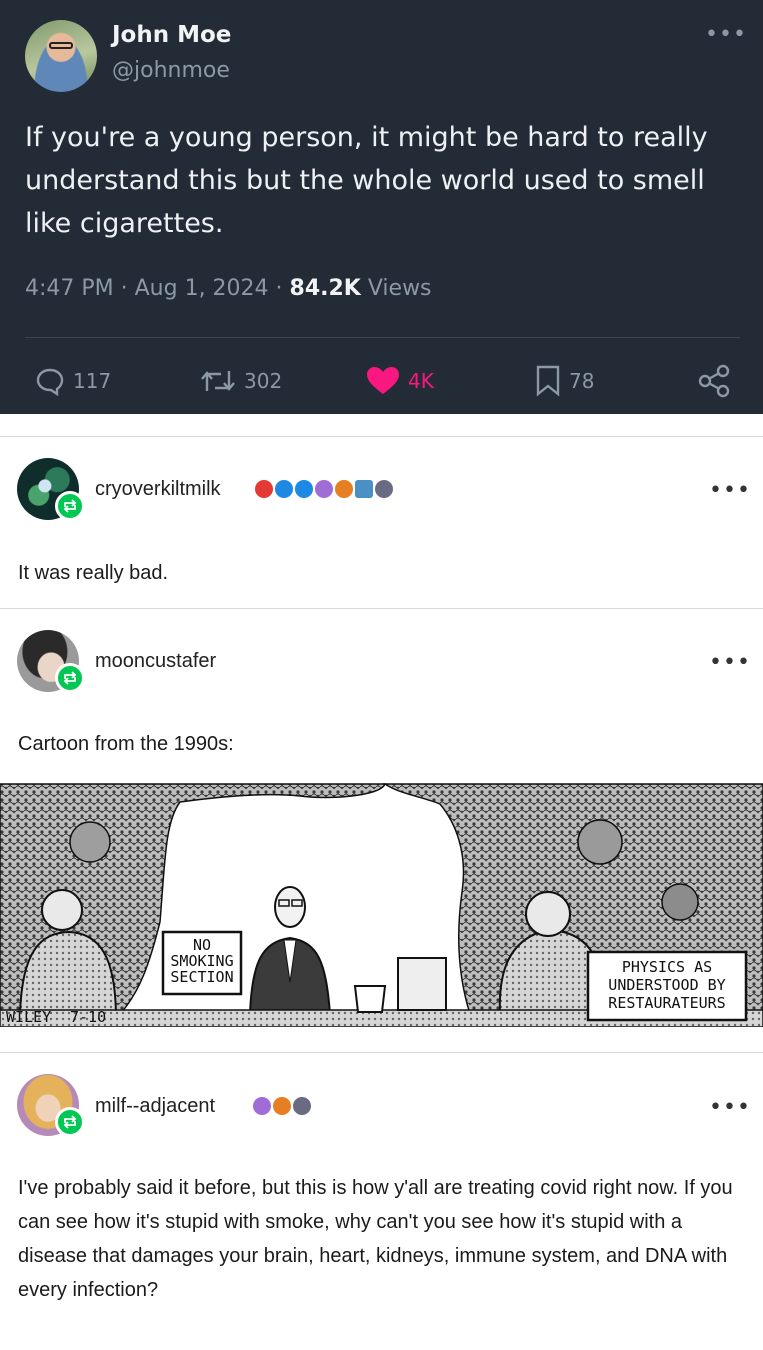 The width and height of the screenshot is (763, 1350). What do you see at coordinates (666, 1003) in the screenshot?
I see `sign-right-line-3: RESTAURATEURS` at bounding box center [666, 1003].